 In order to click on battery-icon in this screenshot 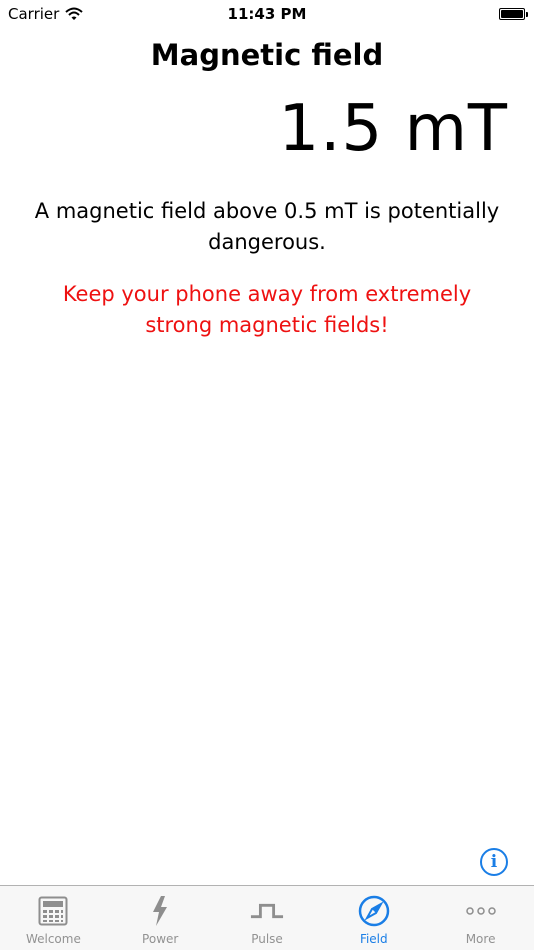, I will do `click(513, 14)`.